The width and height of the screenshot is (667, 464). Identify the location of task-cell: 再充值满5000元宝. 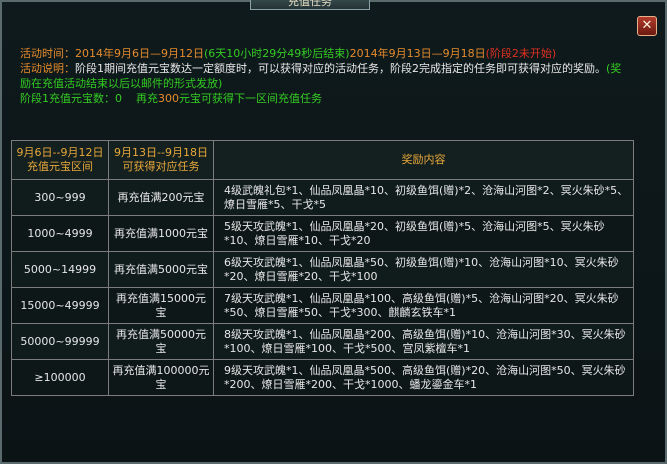
(161, 269).